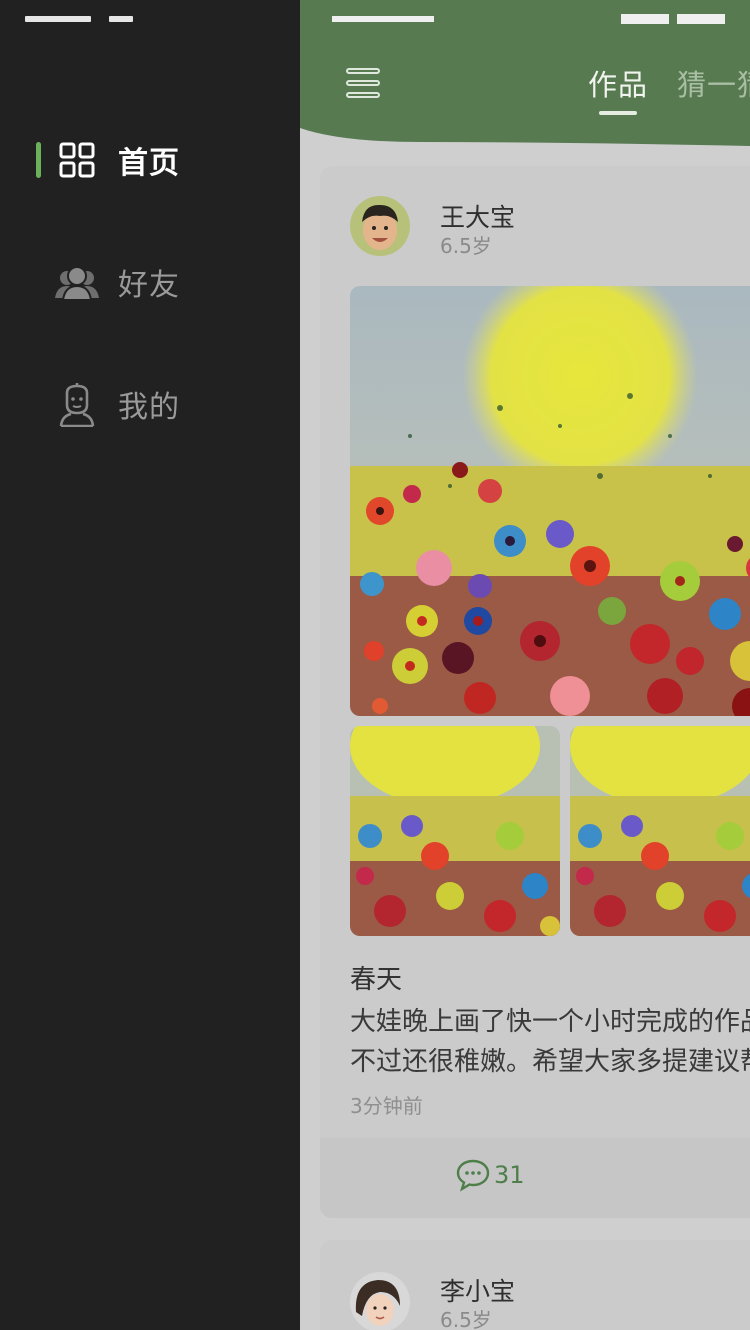 Image resolution: width=750 pixels, height=1330 pixels. What do you see at coordinates (535, 1178) in the screenshot?
I see `post-action-bar: 31` at bounding box center [535, 1178].